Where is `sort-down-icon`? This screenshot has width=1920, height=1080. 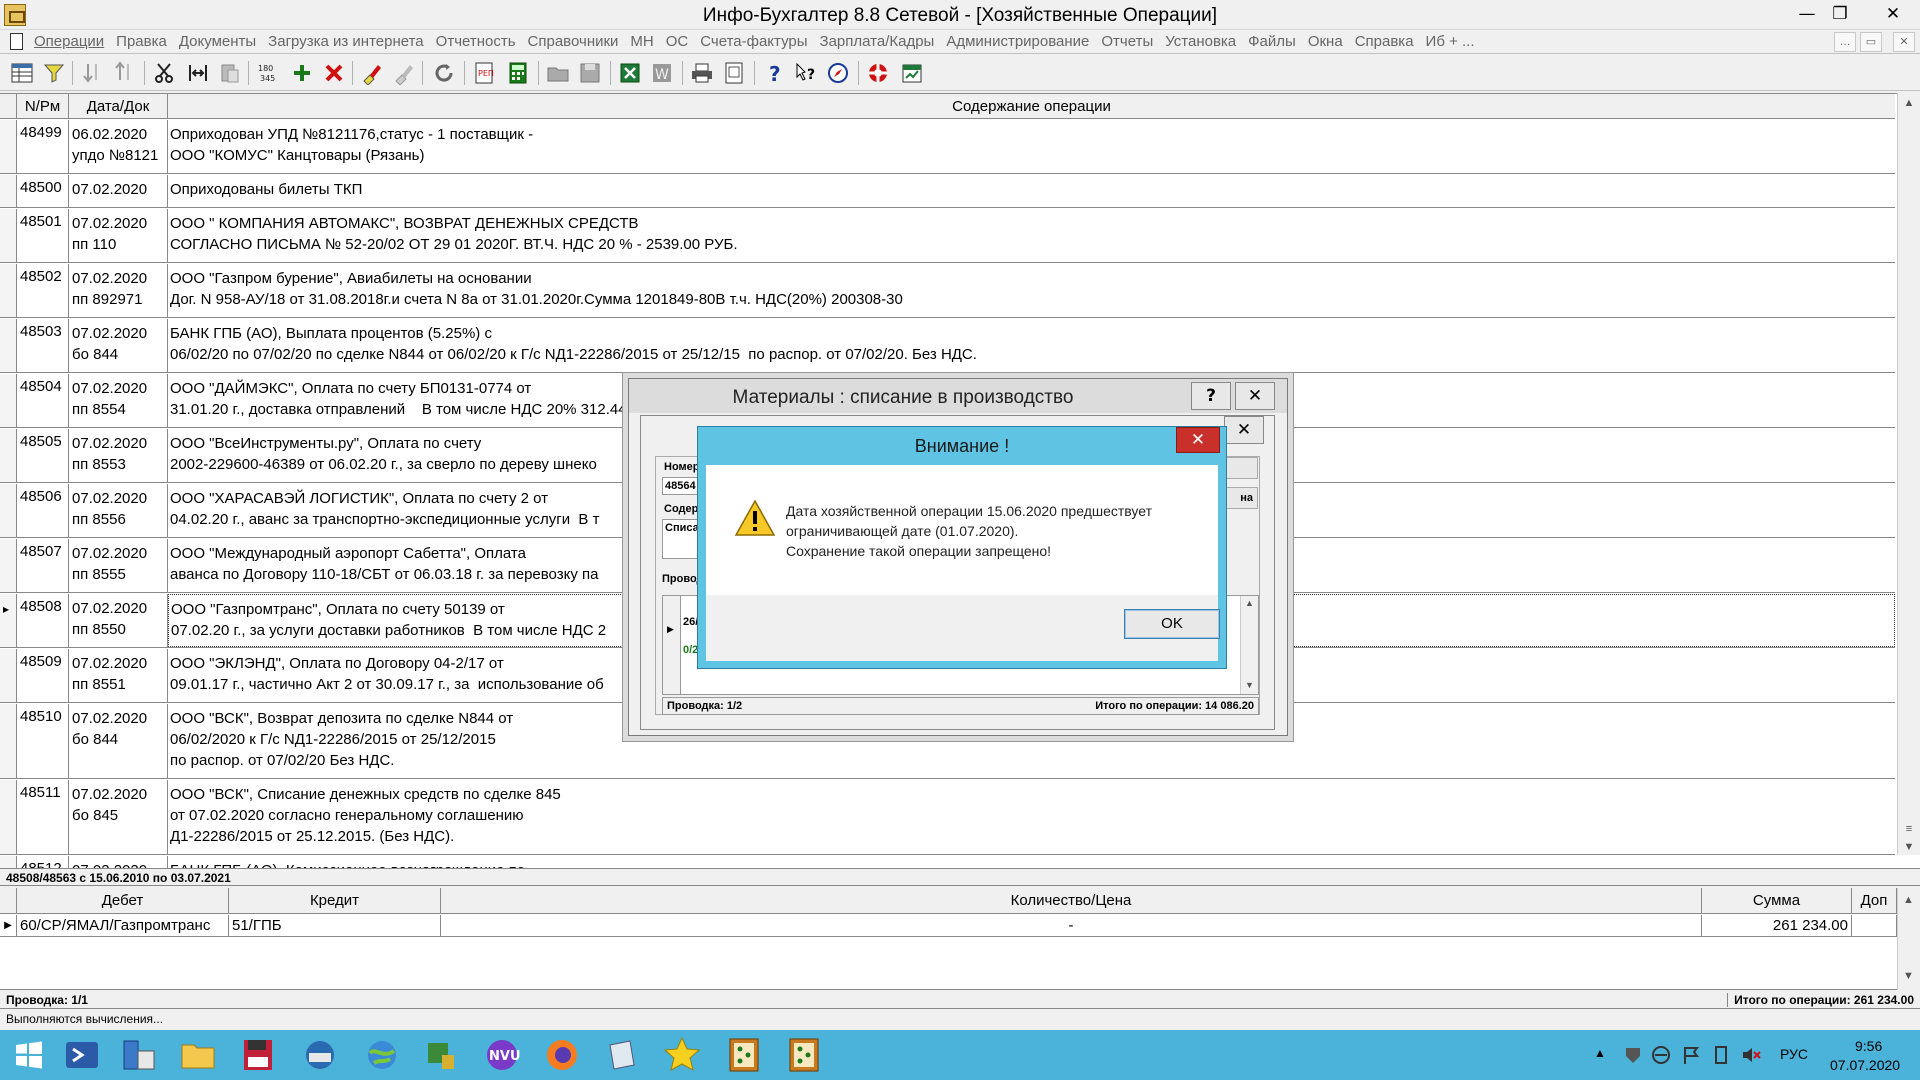
sort-down-icon is located at coordinates (92, 73).